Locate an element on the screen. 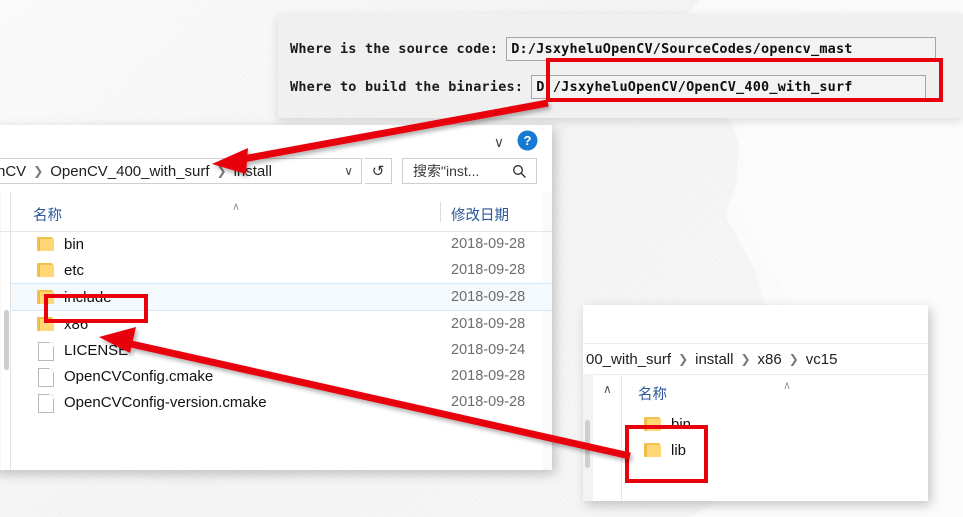 The height and width of the screenshot is (517, 963). file-name: LICENSE is located at coordinates (96, 350).